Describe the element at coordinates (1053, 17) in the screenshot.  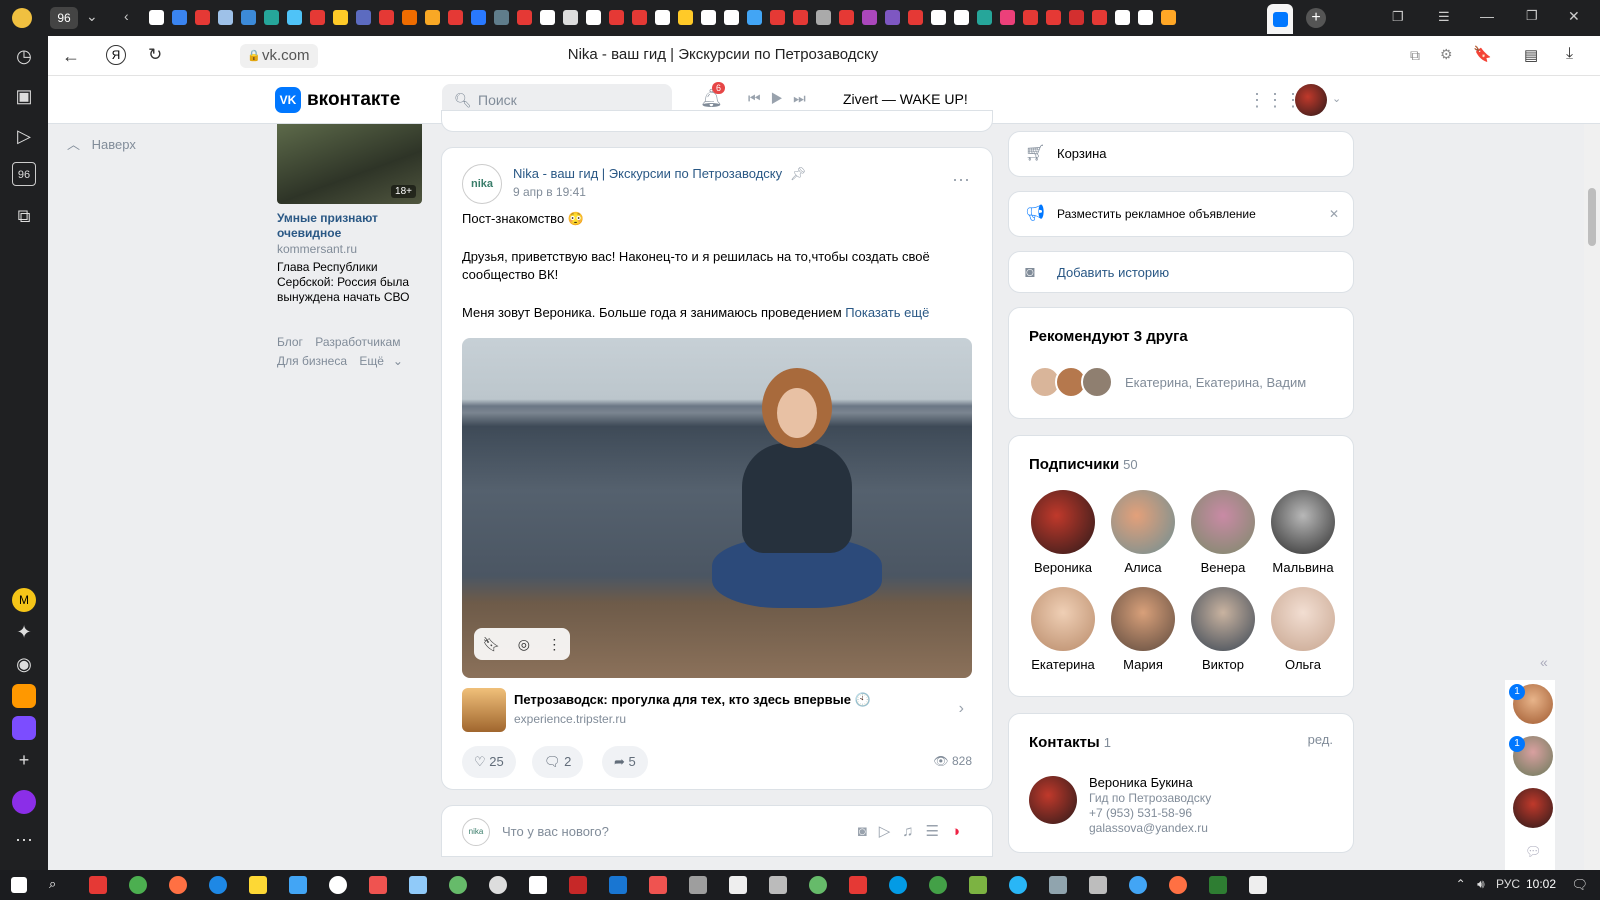
I see `youtube-tab-icon` at that location.